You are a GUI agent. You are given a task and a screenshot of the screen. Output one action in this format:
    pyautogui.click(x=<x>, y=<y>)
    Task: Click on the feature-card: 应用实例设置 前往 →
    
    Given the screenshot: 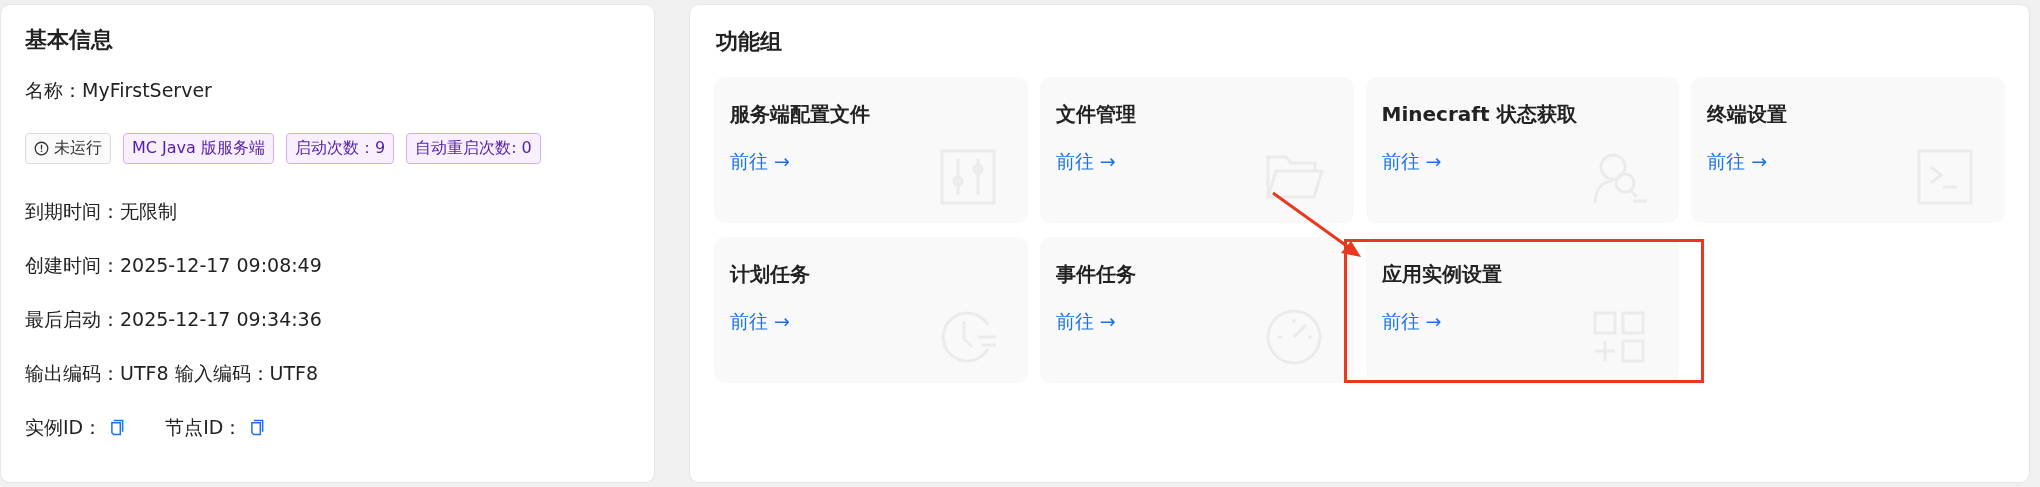 What is the action you would take?
    pyautogui.click(x=1522, y=310)
    